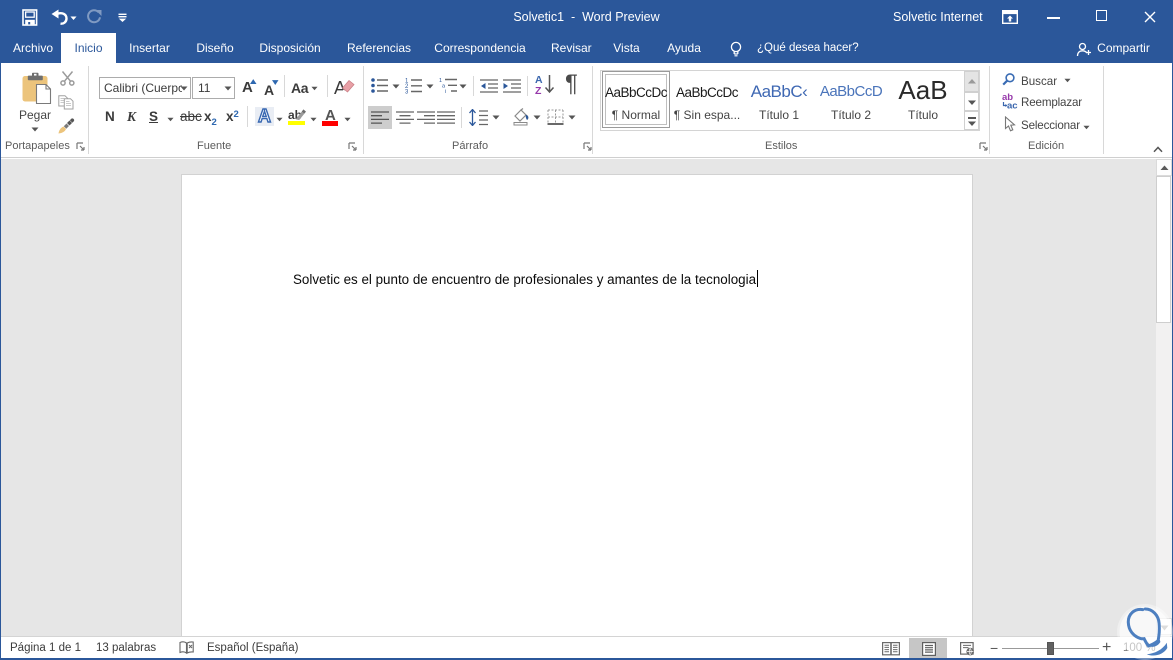 This screenshot has width=1173, height=660. I want to click on svg-text: 3, so click(407, 92).